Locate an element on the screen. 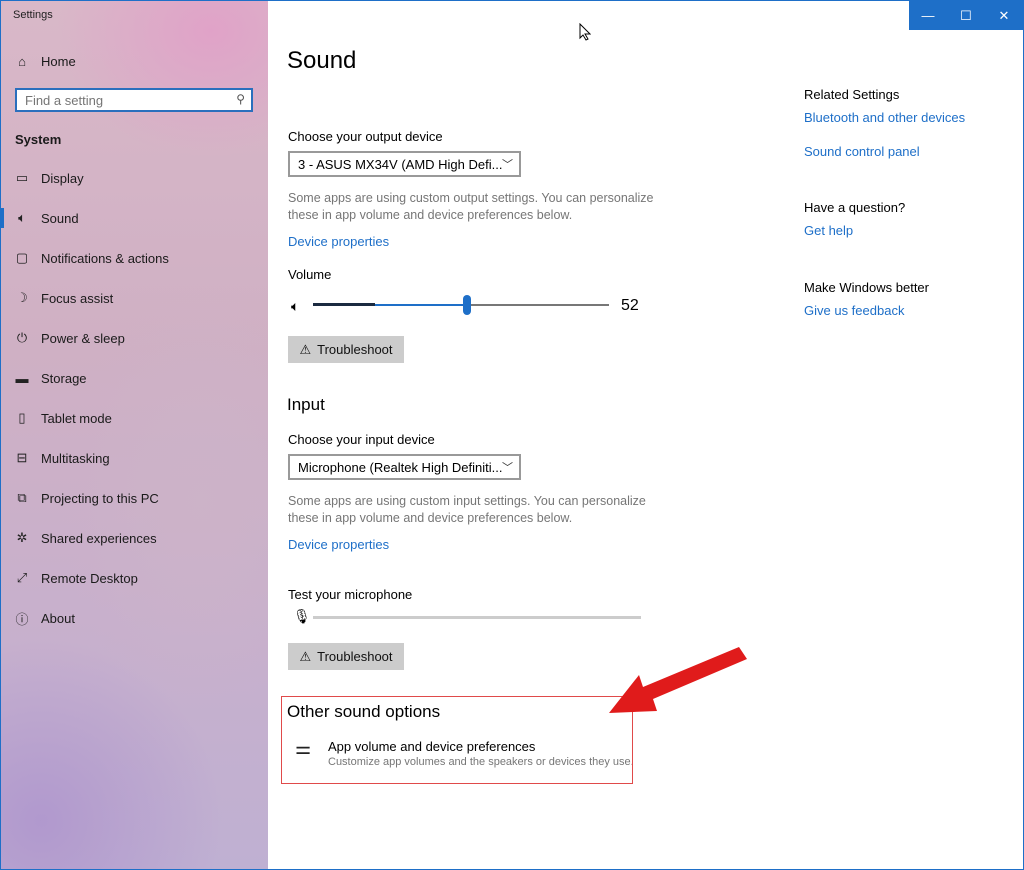  sidebar-item-label: Power & sleep is located at coordinates (83, 338).